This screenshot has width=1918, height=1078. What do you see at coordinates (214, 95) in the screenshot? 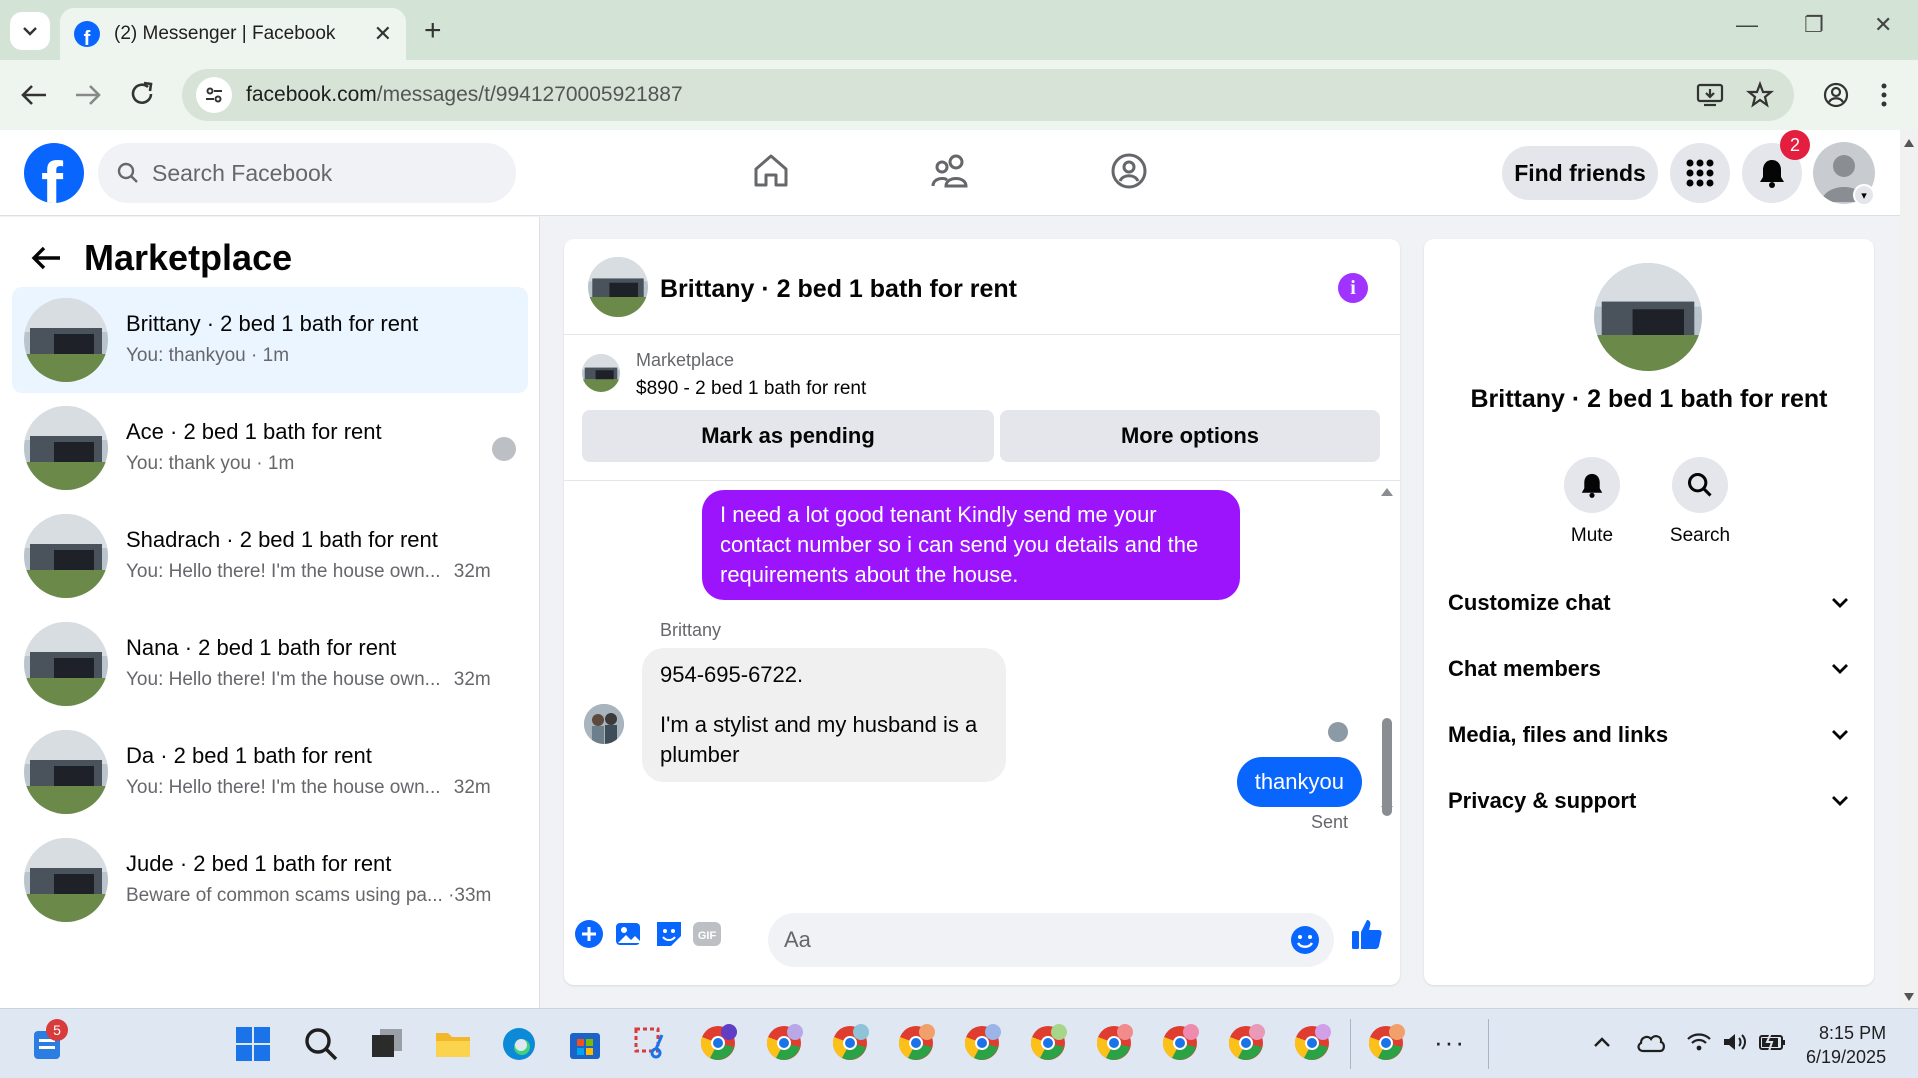
I see `site-info-icon` at bounding box center [214, 95].